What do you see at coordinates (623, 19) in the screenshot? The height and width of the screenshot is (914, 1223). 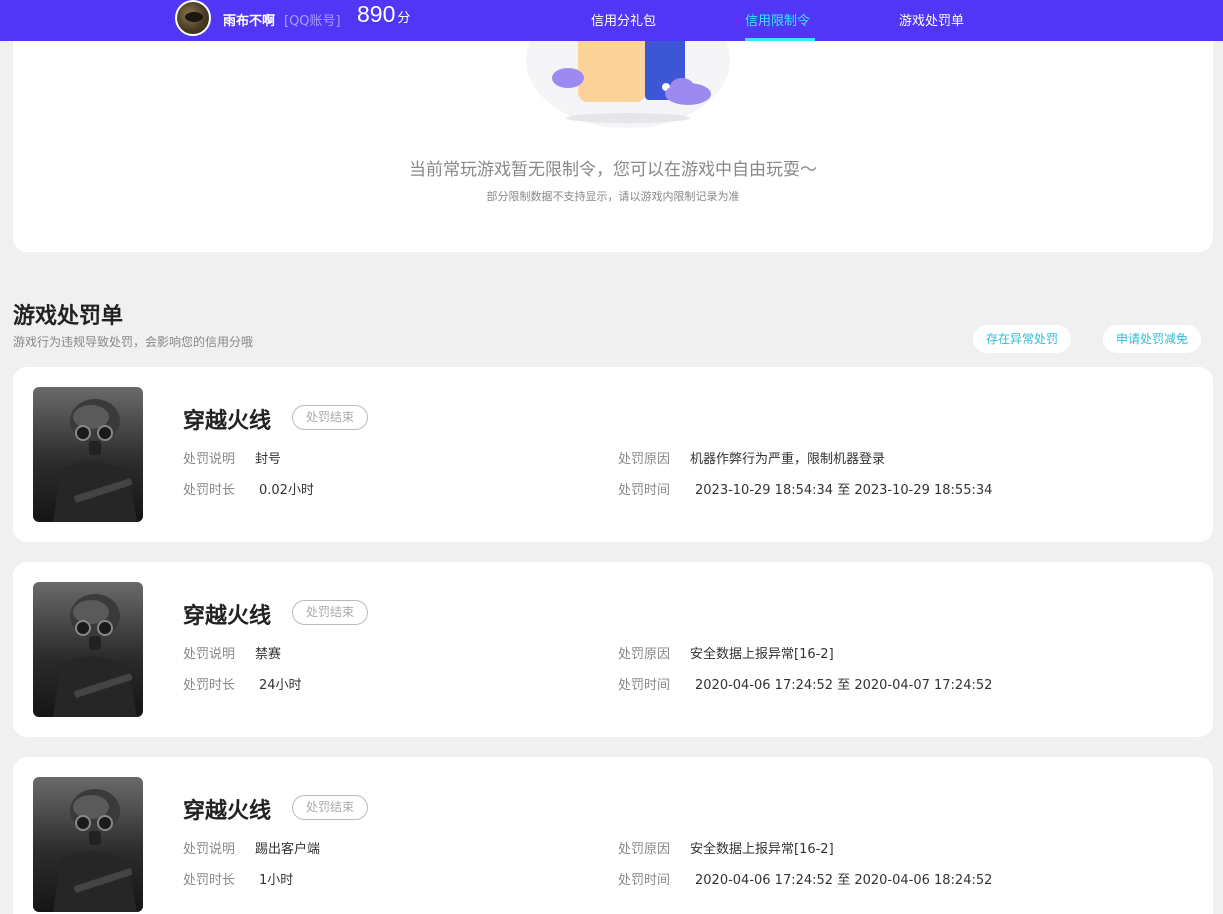 I see `tab-credit-gift: 信用分礼包` at bounding box center [623, 19].